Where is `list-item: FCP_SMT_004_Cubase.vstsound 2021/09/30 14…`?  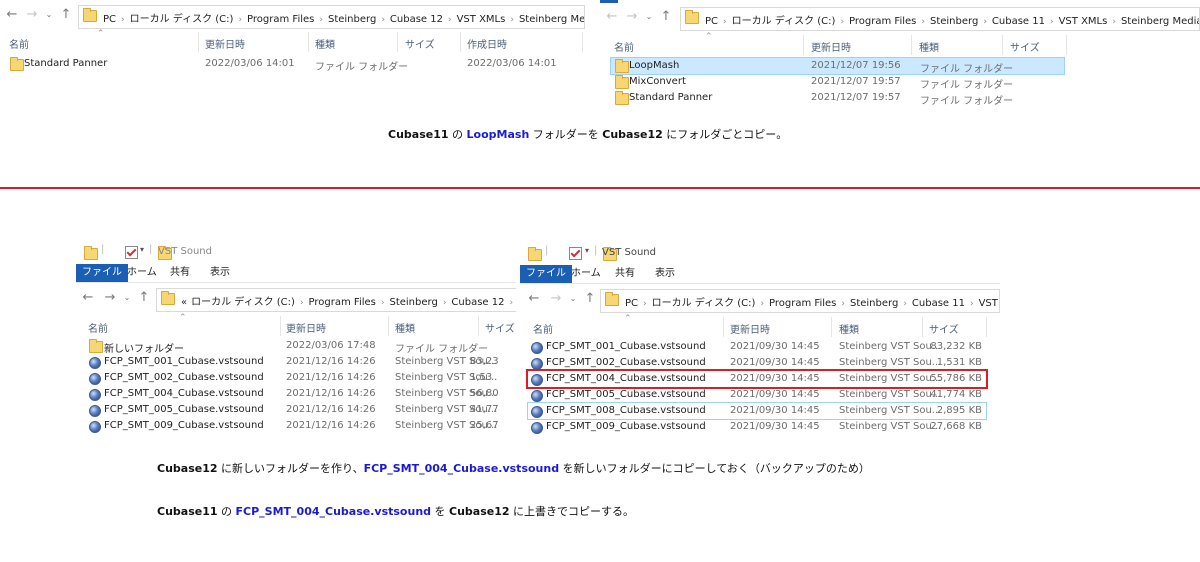
list-item: FCP_SMT_004_Cubase.vstsound 2021/09/30 14… is located at coordinates (757, 379).